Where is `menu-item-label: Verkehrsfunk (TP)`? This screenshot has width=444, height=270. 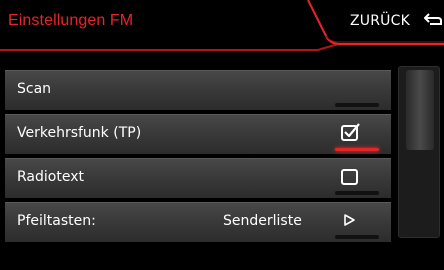
menu-item-label: Verkehrsfunk (TP) is located at coordinates (79, 133).